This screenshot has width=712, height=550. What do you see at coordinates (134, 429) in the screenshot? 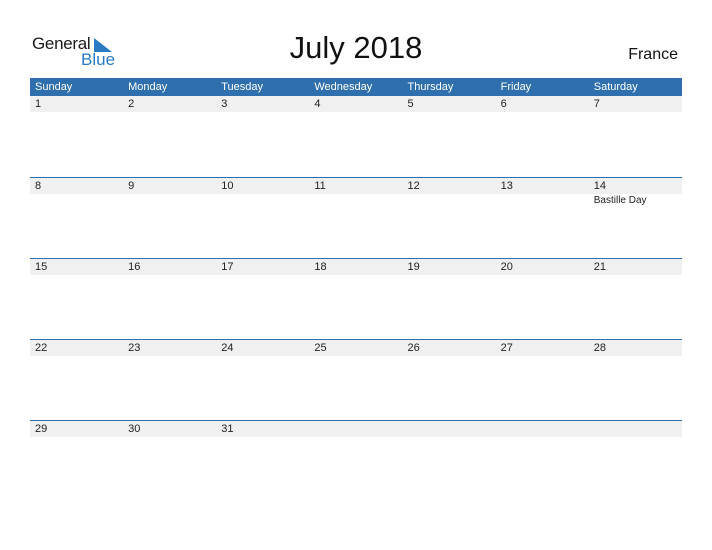
I see `day-number: 30` at bounding box center [134, 429].